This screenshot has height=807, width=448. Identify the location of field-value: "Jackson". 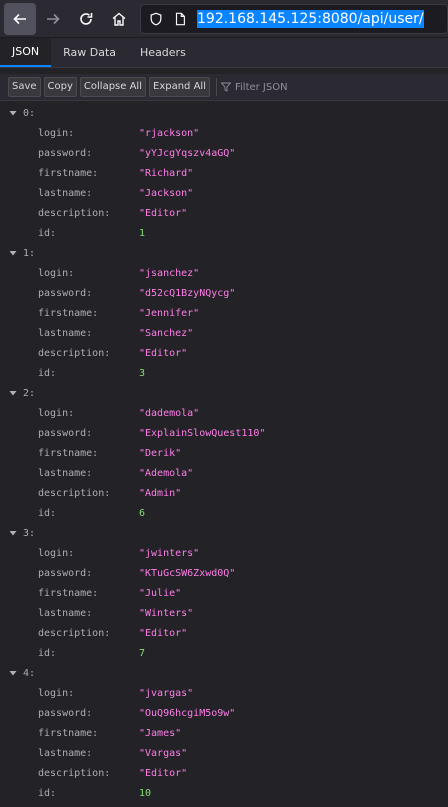
(166, 193).